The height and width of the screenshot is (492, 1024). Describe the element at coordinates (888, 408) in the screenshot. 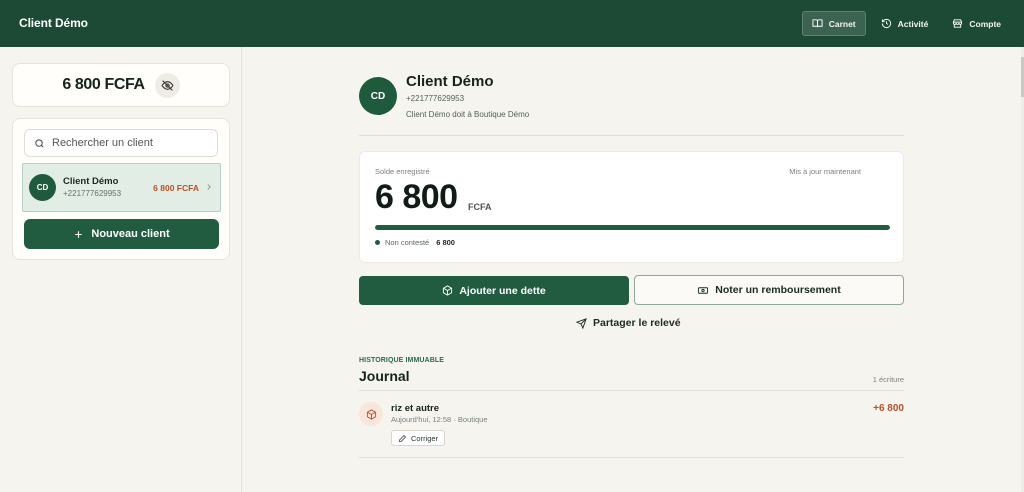

I see `entry-amount: +6 800` at that location.